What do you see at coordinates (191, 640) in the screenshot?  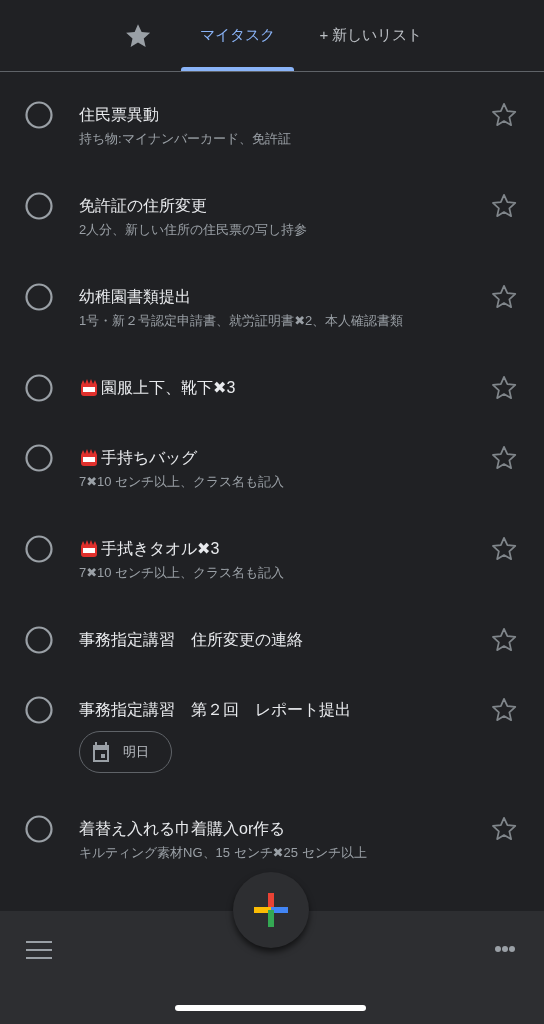 I see `task-title: 事務指定講習 住所変更の連絡` at bounding box center [191, 640].